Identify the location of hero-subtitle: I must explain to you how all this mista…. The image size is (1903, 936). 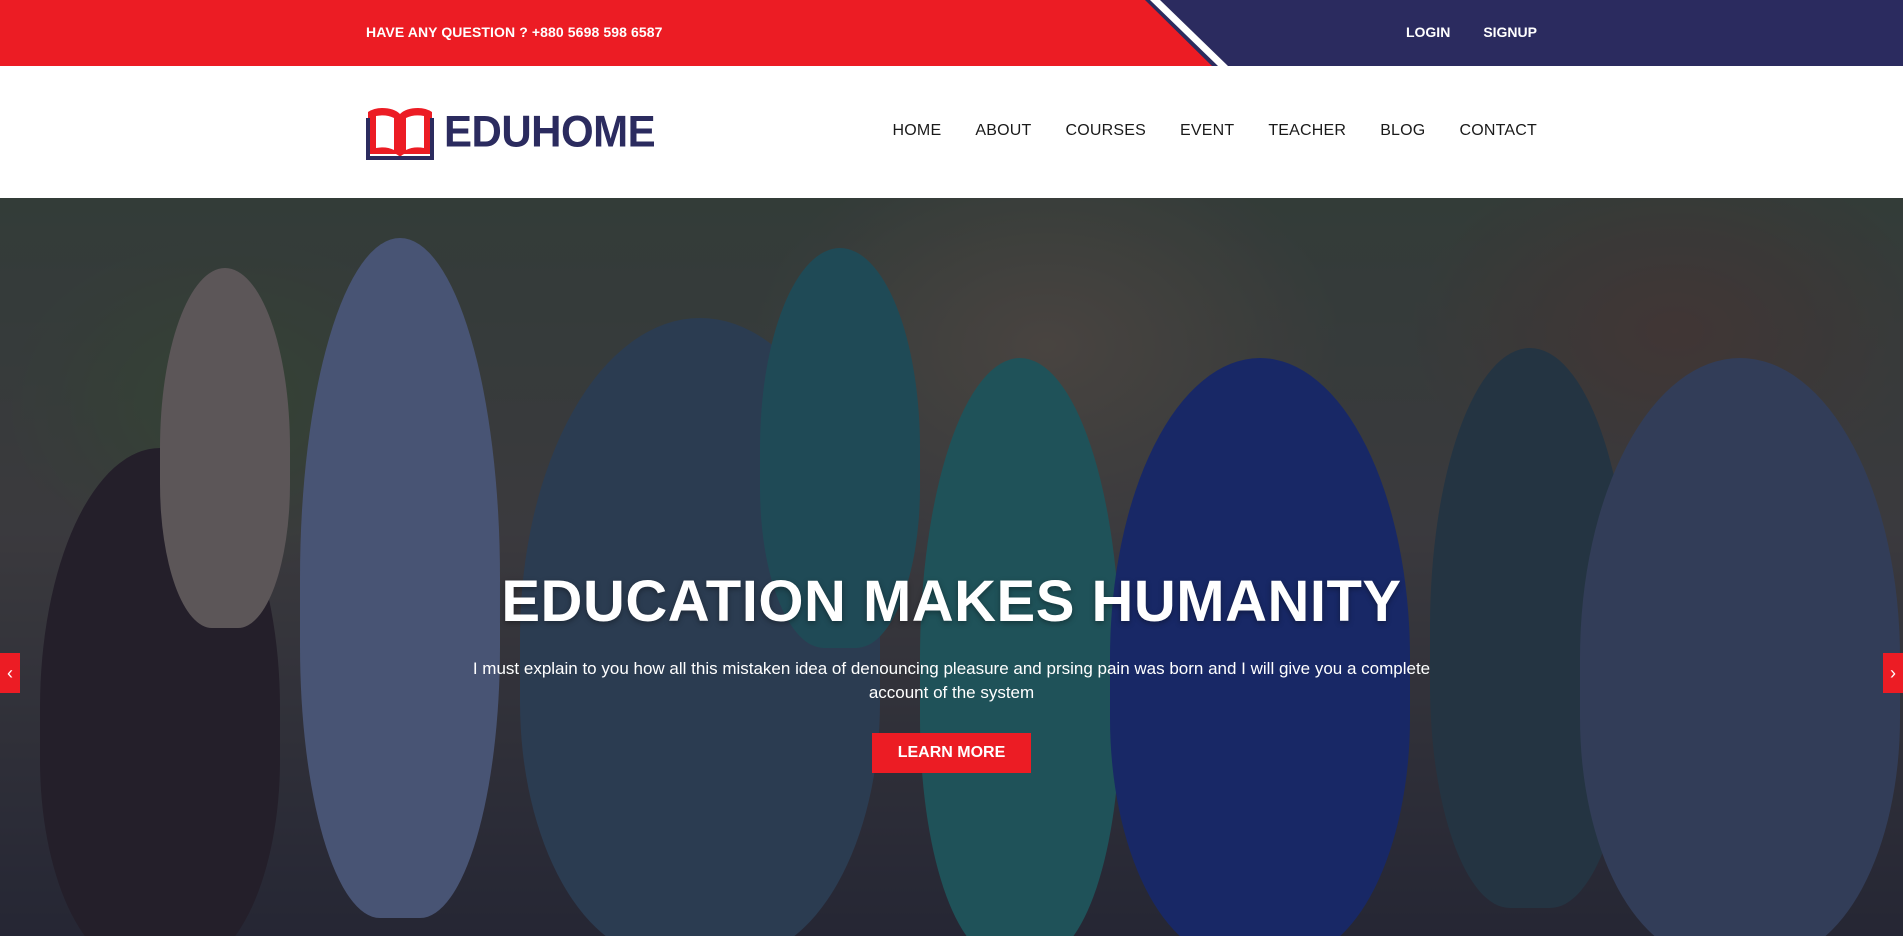
(951, 680).